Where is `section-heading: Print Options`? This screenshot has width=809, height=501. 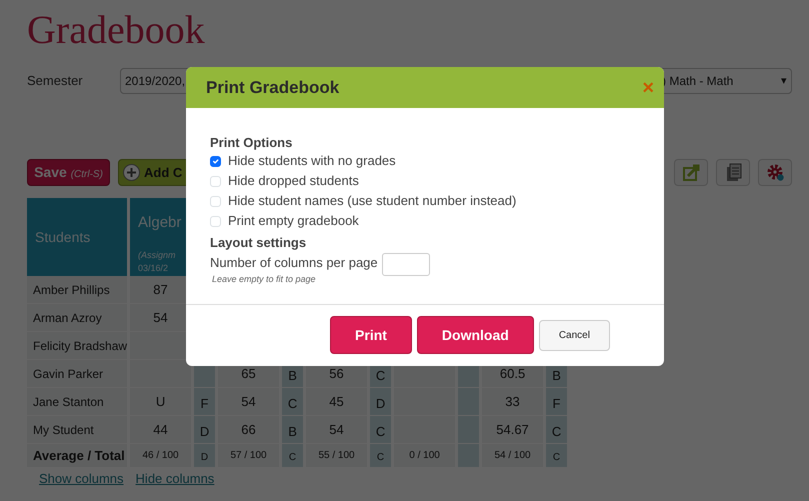
section-heading: Print Options is located at coordinates (252, 143).